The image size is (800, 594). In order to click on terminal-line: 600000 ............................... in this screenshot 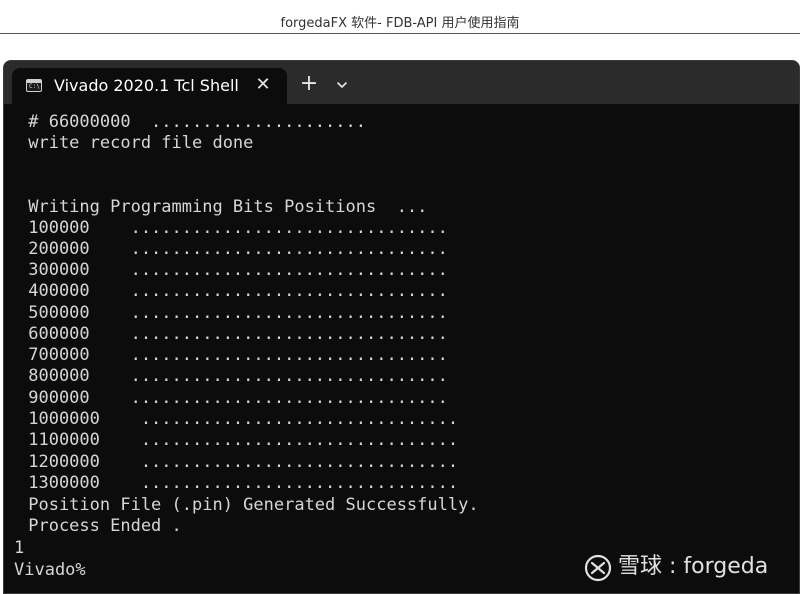, I will do `click(233, 334)`.